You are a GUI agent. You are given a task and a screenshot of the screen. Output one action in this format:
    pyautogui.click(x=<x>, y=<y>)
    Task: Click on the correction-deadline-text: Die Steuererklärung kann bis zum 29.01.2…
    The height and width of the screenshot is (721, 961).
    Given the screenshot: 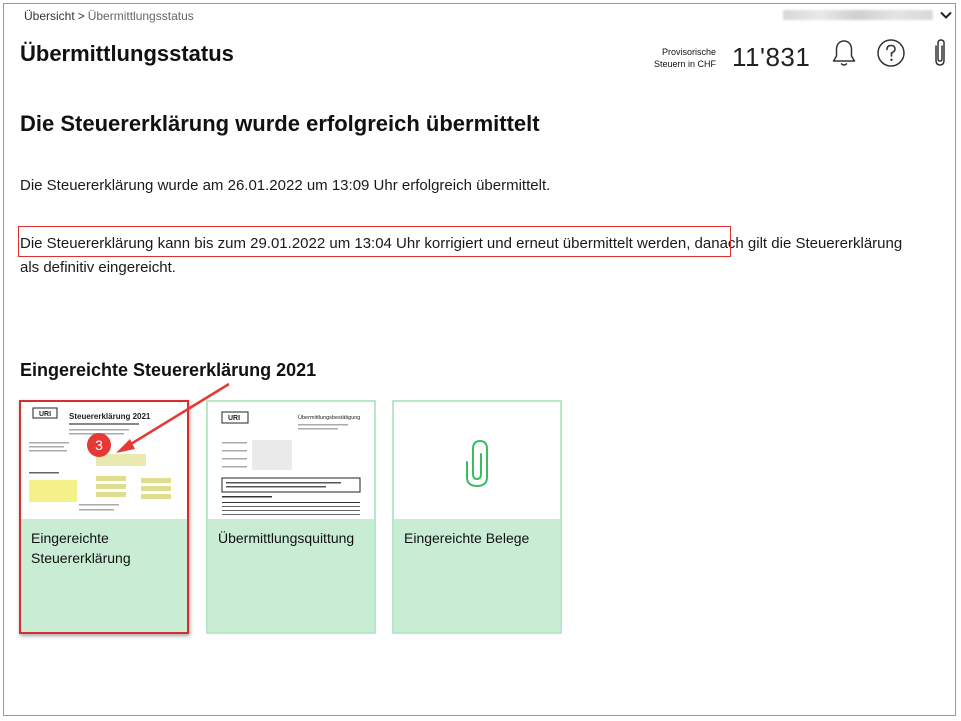 What is the action you would take?
    pyautogui.click(x=355, y=243)
    